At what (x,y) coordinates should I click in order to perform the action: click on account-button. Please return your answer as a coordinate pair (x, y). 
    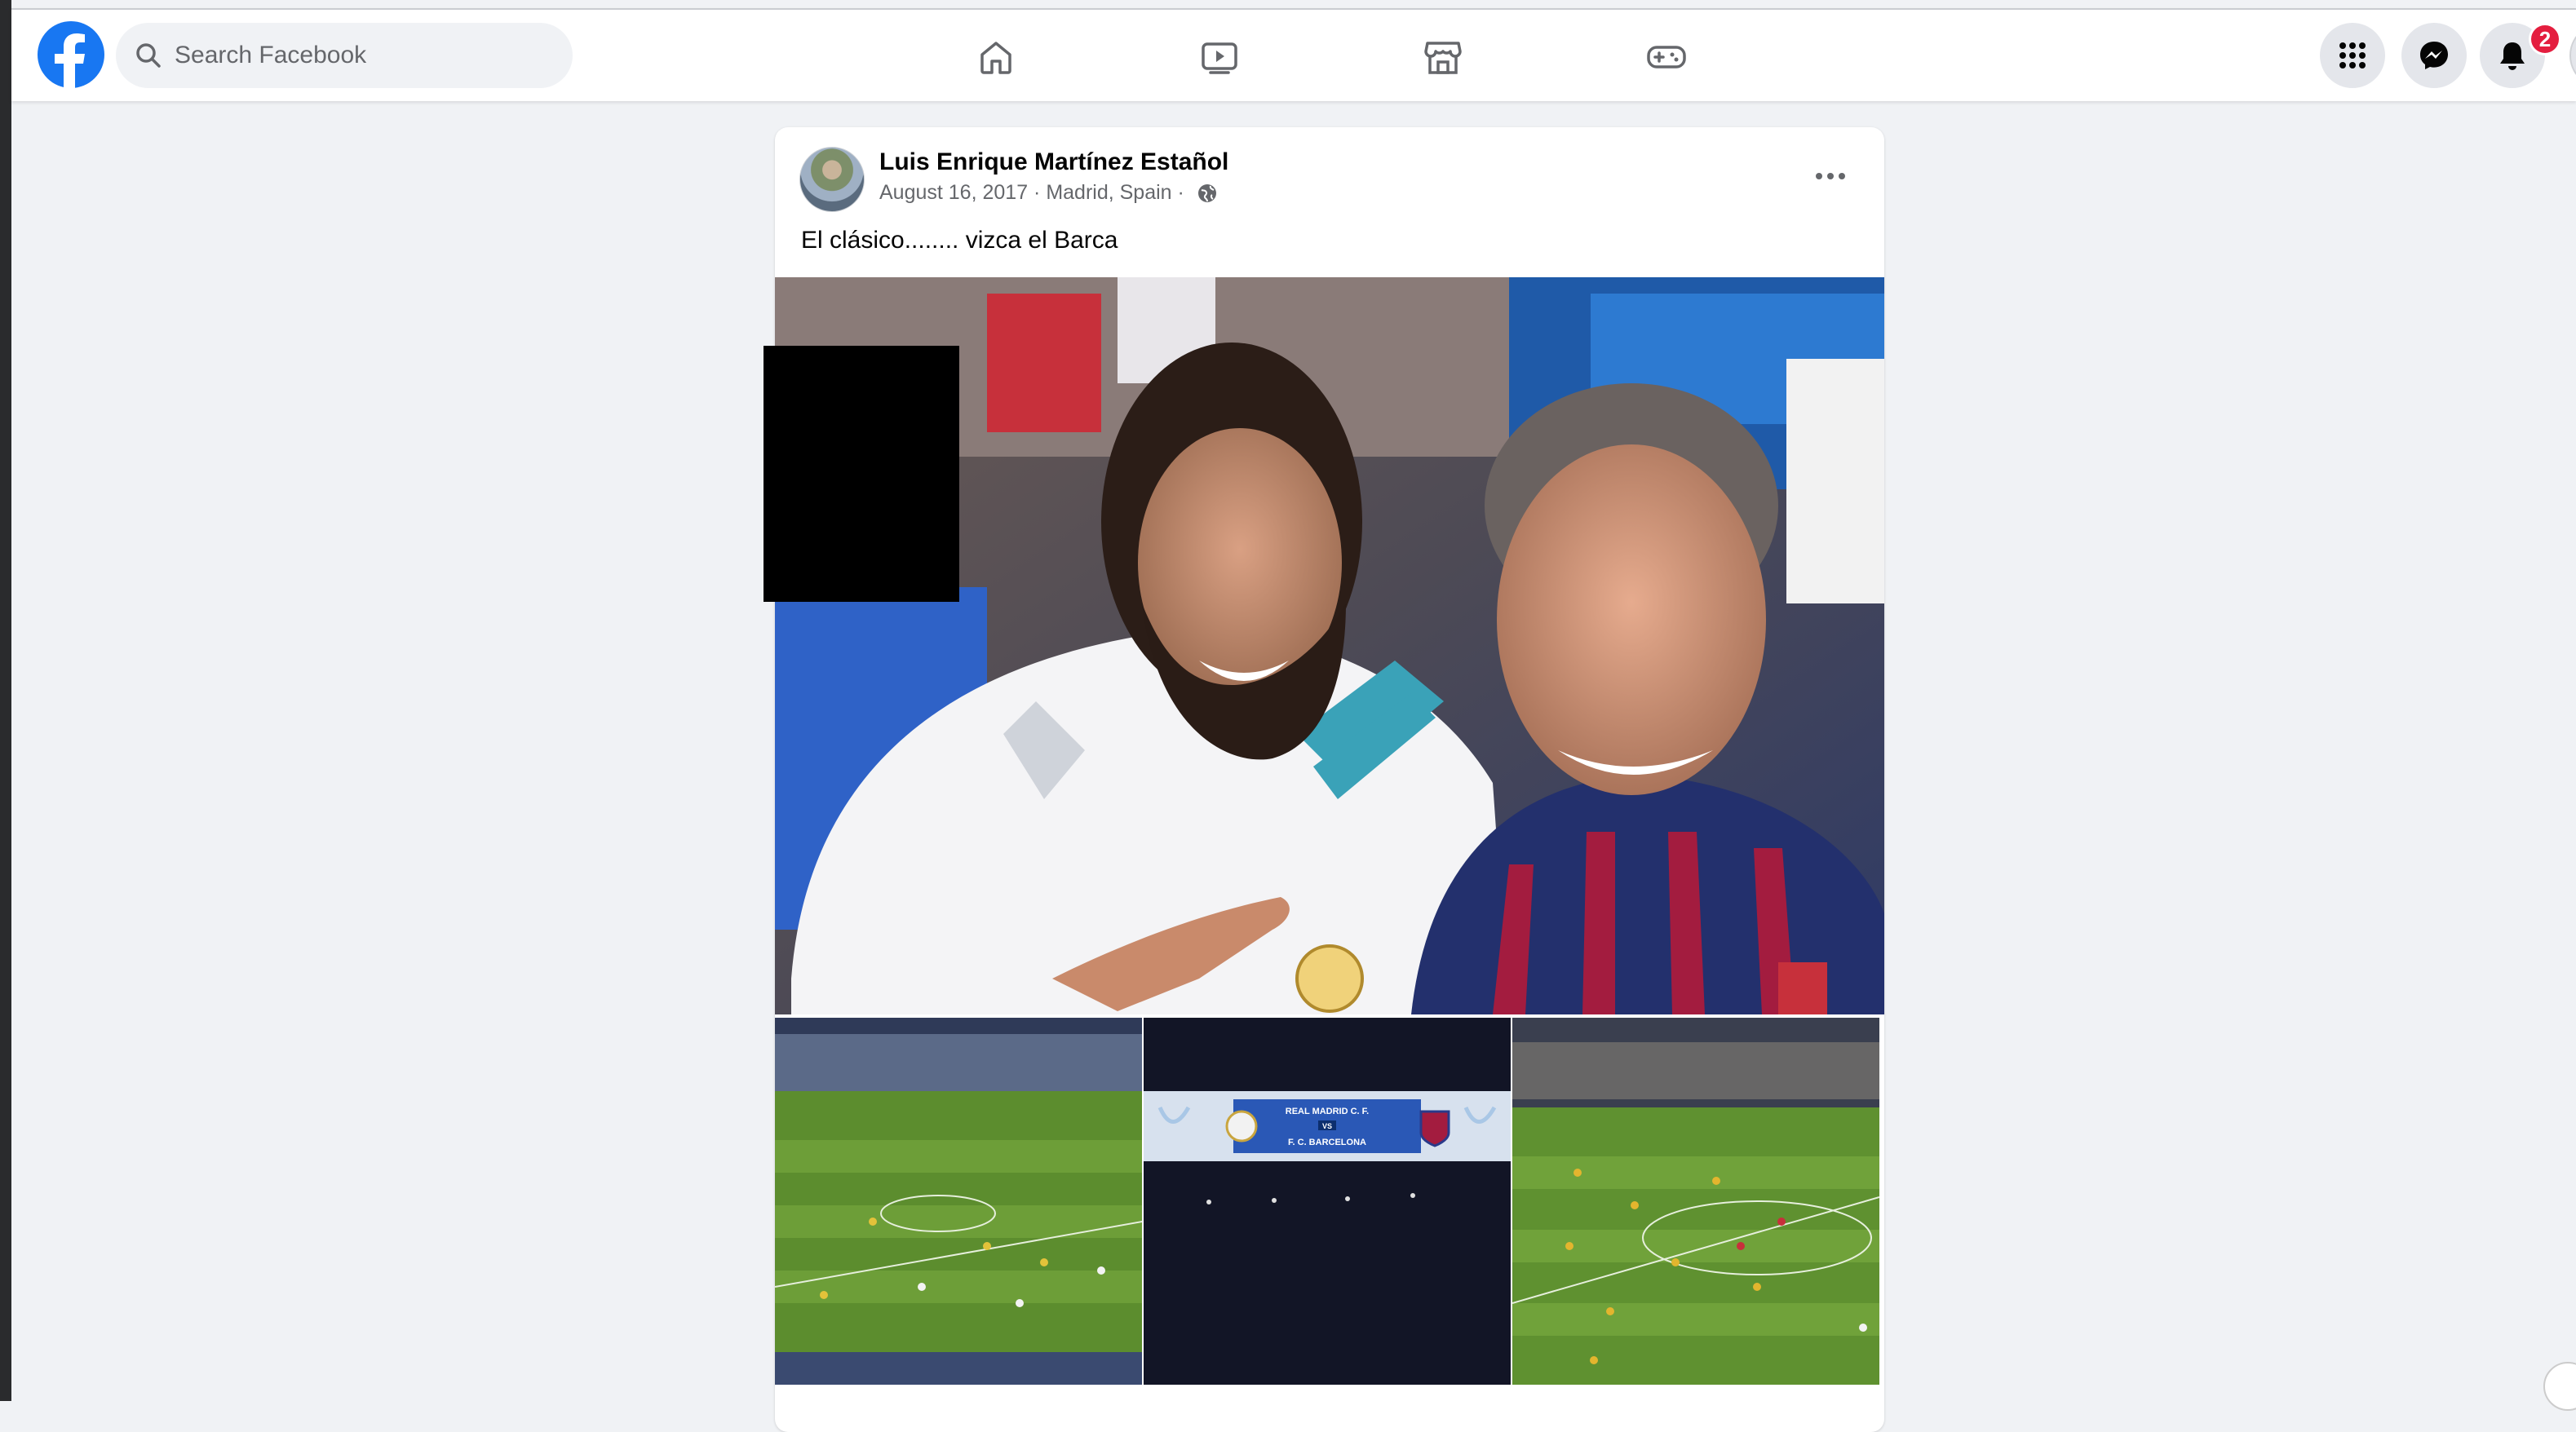
    Looking at the image, I should click on (2572, 55).